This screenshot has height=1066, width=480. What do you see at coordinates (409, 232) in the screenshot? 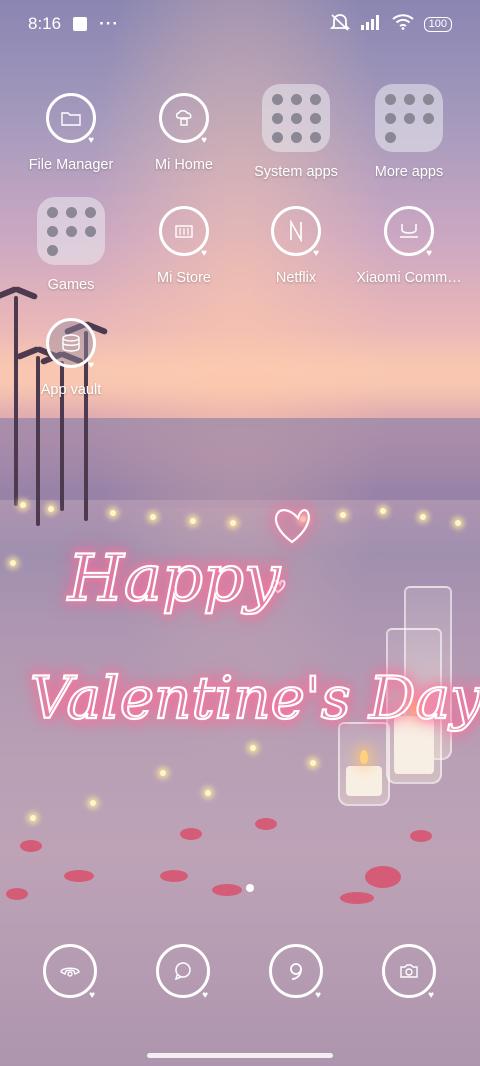
I see `xiaomi-community-icon` at bounding box center [409, 232].